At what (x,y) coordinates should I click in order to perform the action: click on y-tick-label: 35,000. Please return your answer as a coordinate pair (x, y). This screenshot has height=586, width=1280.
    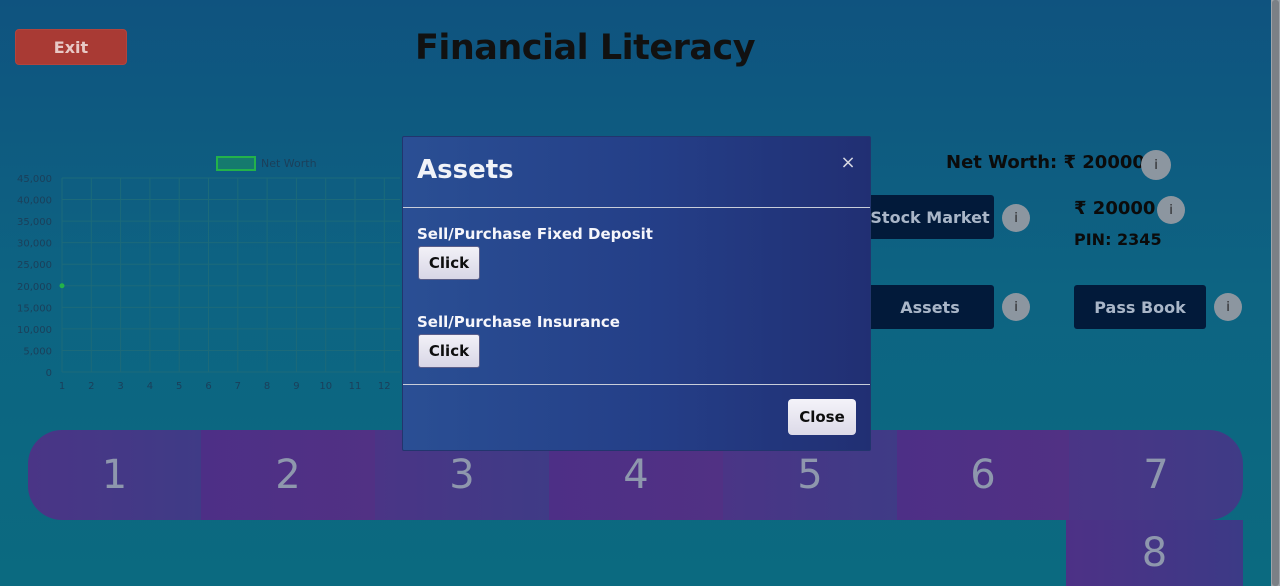
    Looking at the image, I should click on (34, 222).